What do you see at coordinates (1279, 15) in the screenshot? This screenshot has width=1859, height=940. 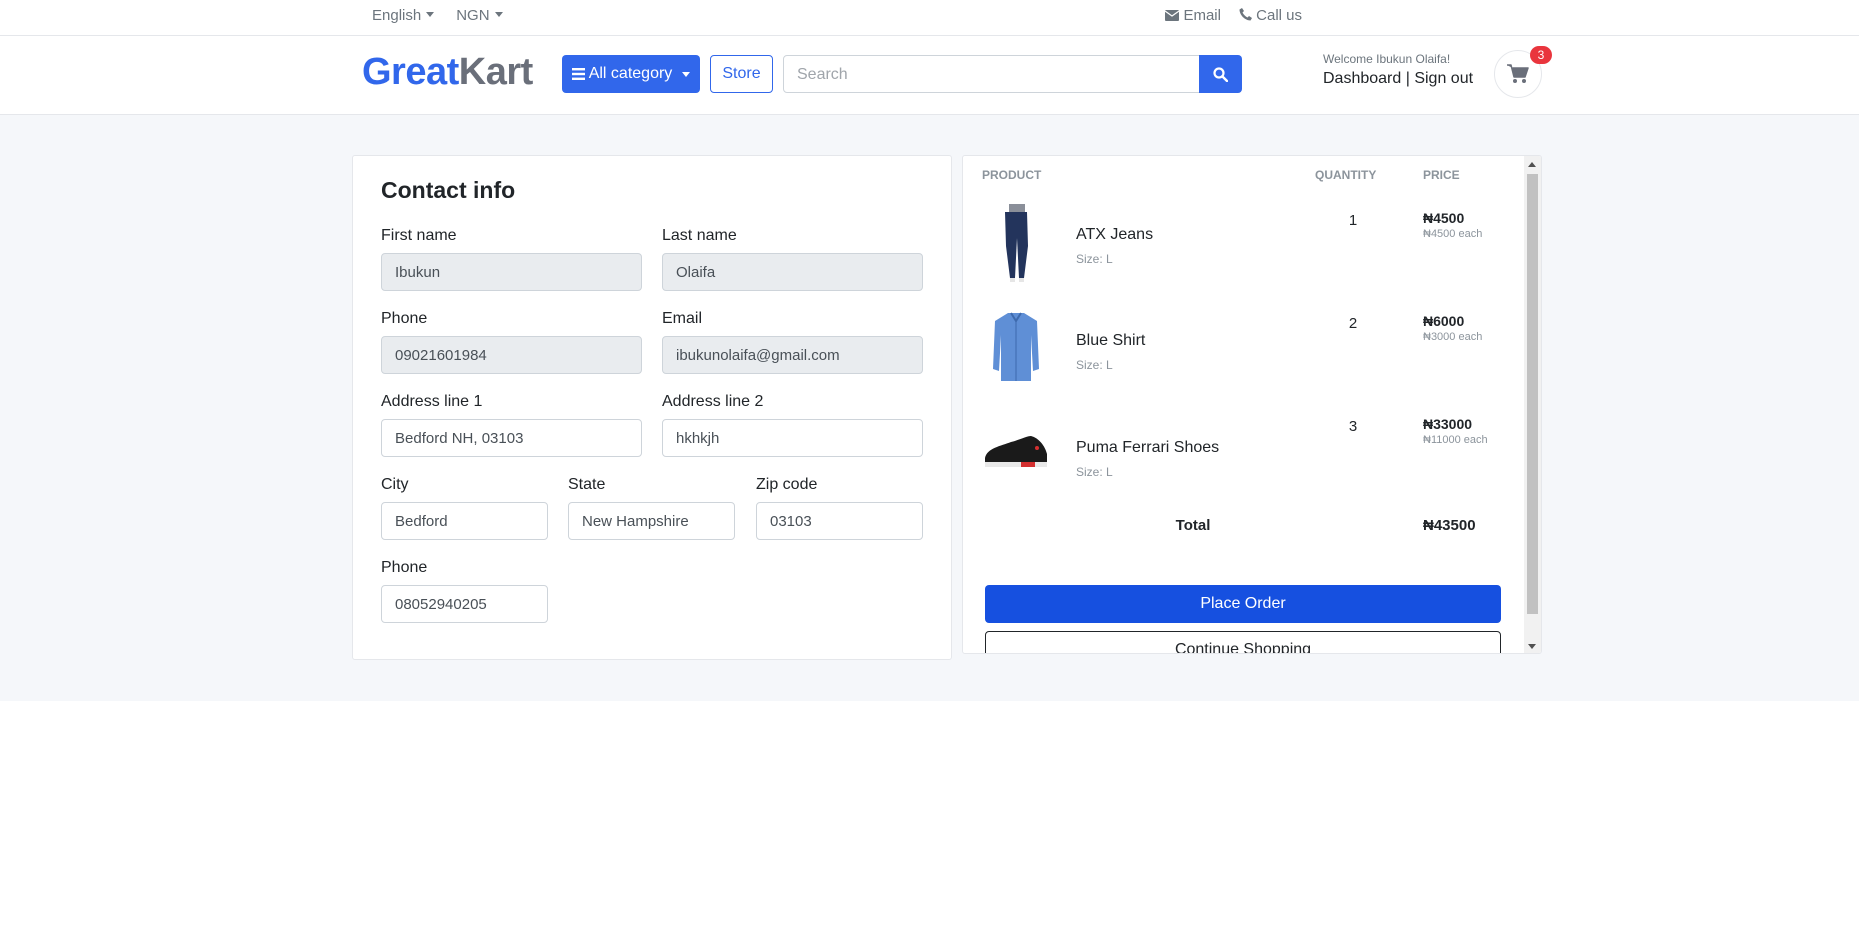 I see `call-link-label: Call us` at bounding box center [1279, 15].